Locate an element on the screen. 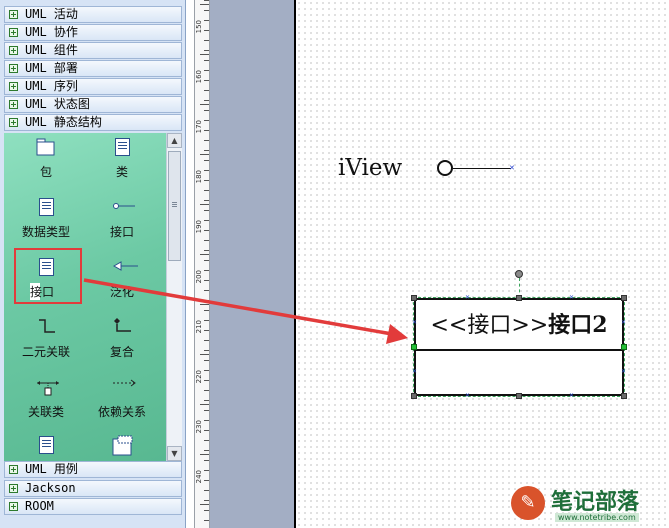 Image resolution: width=669 pixels, height=528 pixels. shape-package: 包 is located at coordinates (46, 163).